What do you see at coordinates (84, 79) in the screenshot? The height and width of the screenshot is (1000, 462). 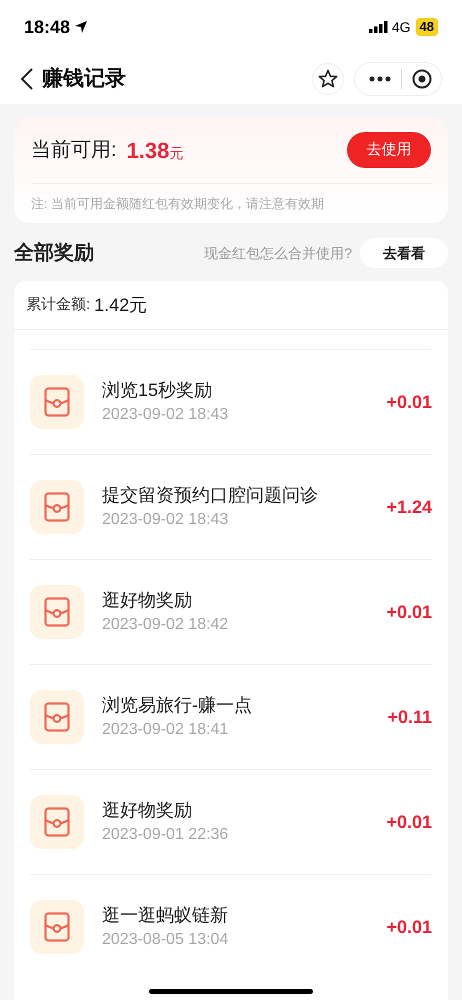 I see `page-title: 赚钱记录` at bounding box center [84, 79].